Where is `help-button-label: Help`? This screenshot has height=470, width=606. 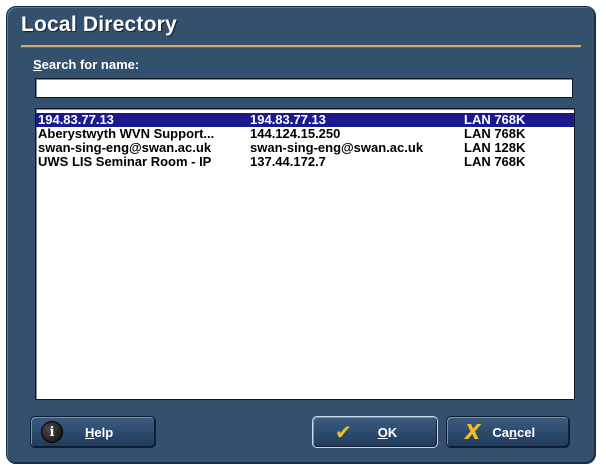
help-button-label: Help is located at coordinates (99, 432).